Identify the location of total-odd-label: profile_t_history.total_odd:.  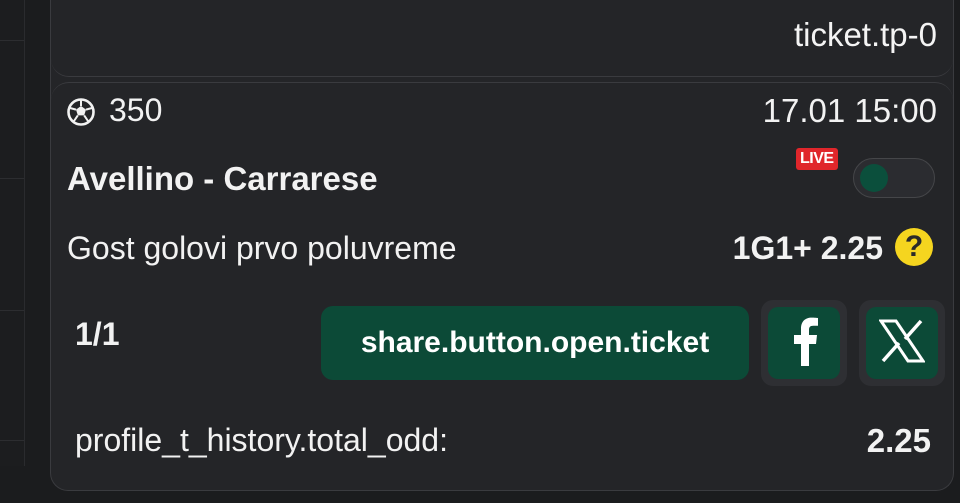
(261, 440).